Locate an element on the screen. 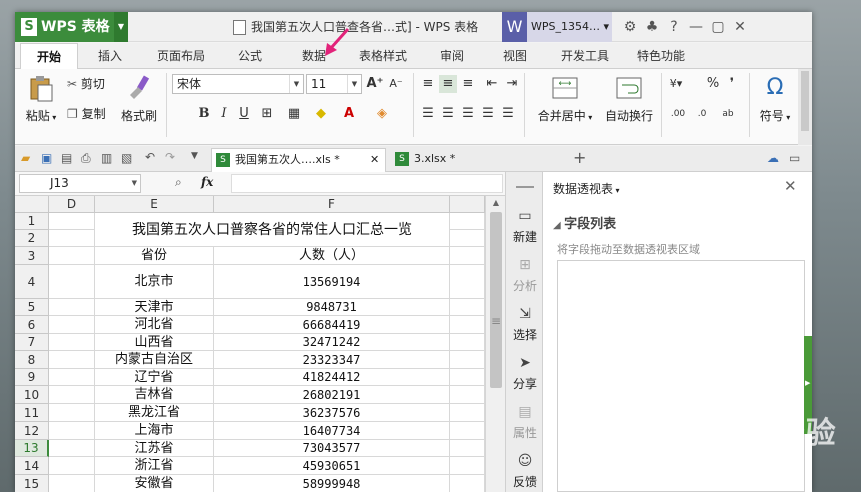  row-header: 15 is located at coordinates (32, 483).